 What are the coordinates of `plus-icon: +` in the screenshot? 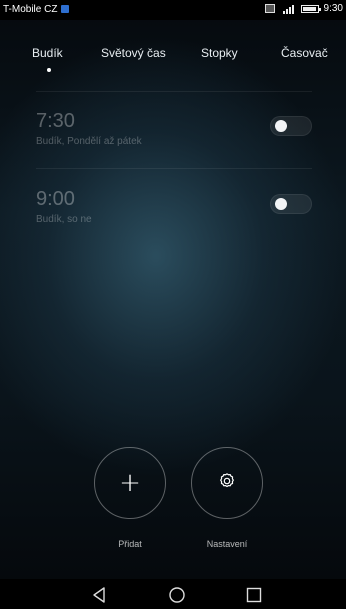 It's located at (130, 483).